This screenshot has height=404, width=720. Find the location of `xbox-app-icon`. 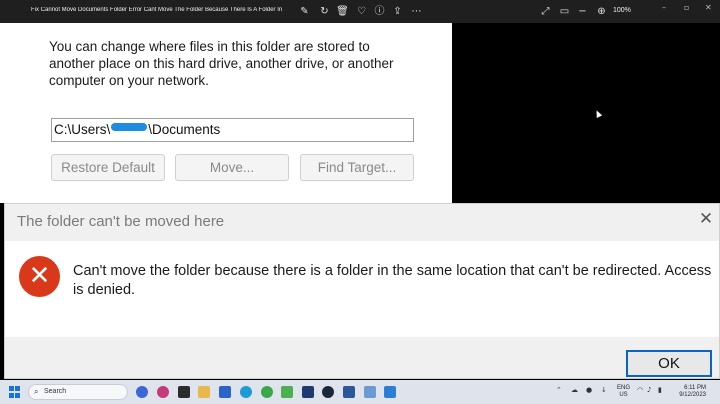

xbox-app-icon is located at coordinates (287, 392).